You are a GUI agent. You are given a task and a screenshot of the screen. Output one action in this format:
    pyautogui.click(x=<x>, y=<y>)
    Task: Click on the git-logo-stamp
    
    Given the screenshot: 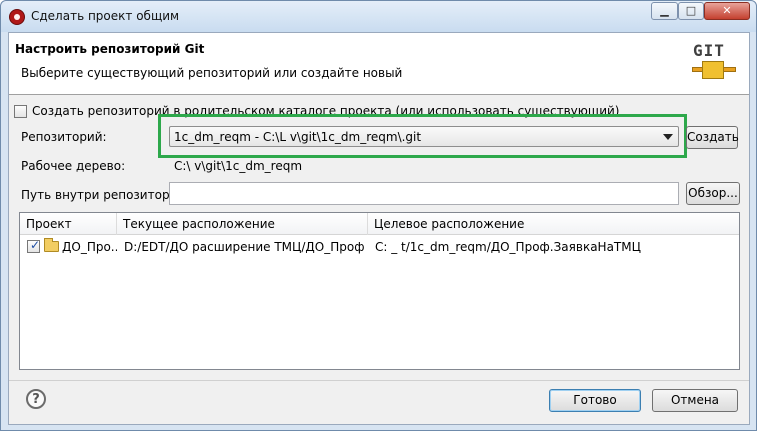 What is the action you would take?
    pyautogui.click(x=713, y=70)
    